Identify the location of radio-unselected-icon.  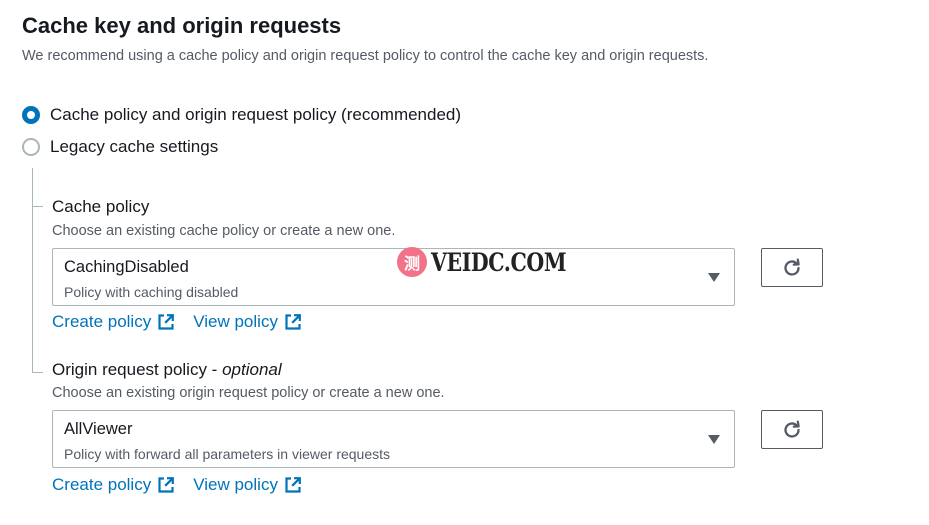
(31, 147).